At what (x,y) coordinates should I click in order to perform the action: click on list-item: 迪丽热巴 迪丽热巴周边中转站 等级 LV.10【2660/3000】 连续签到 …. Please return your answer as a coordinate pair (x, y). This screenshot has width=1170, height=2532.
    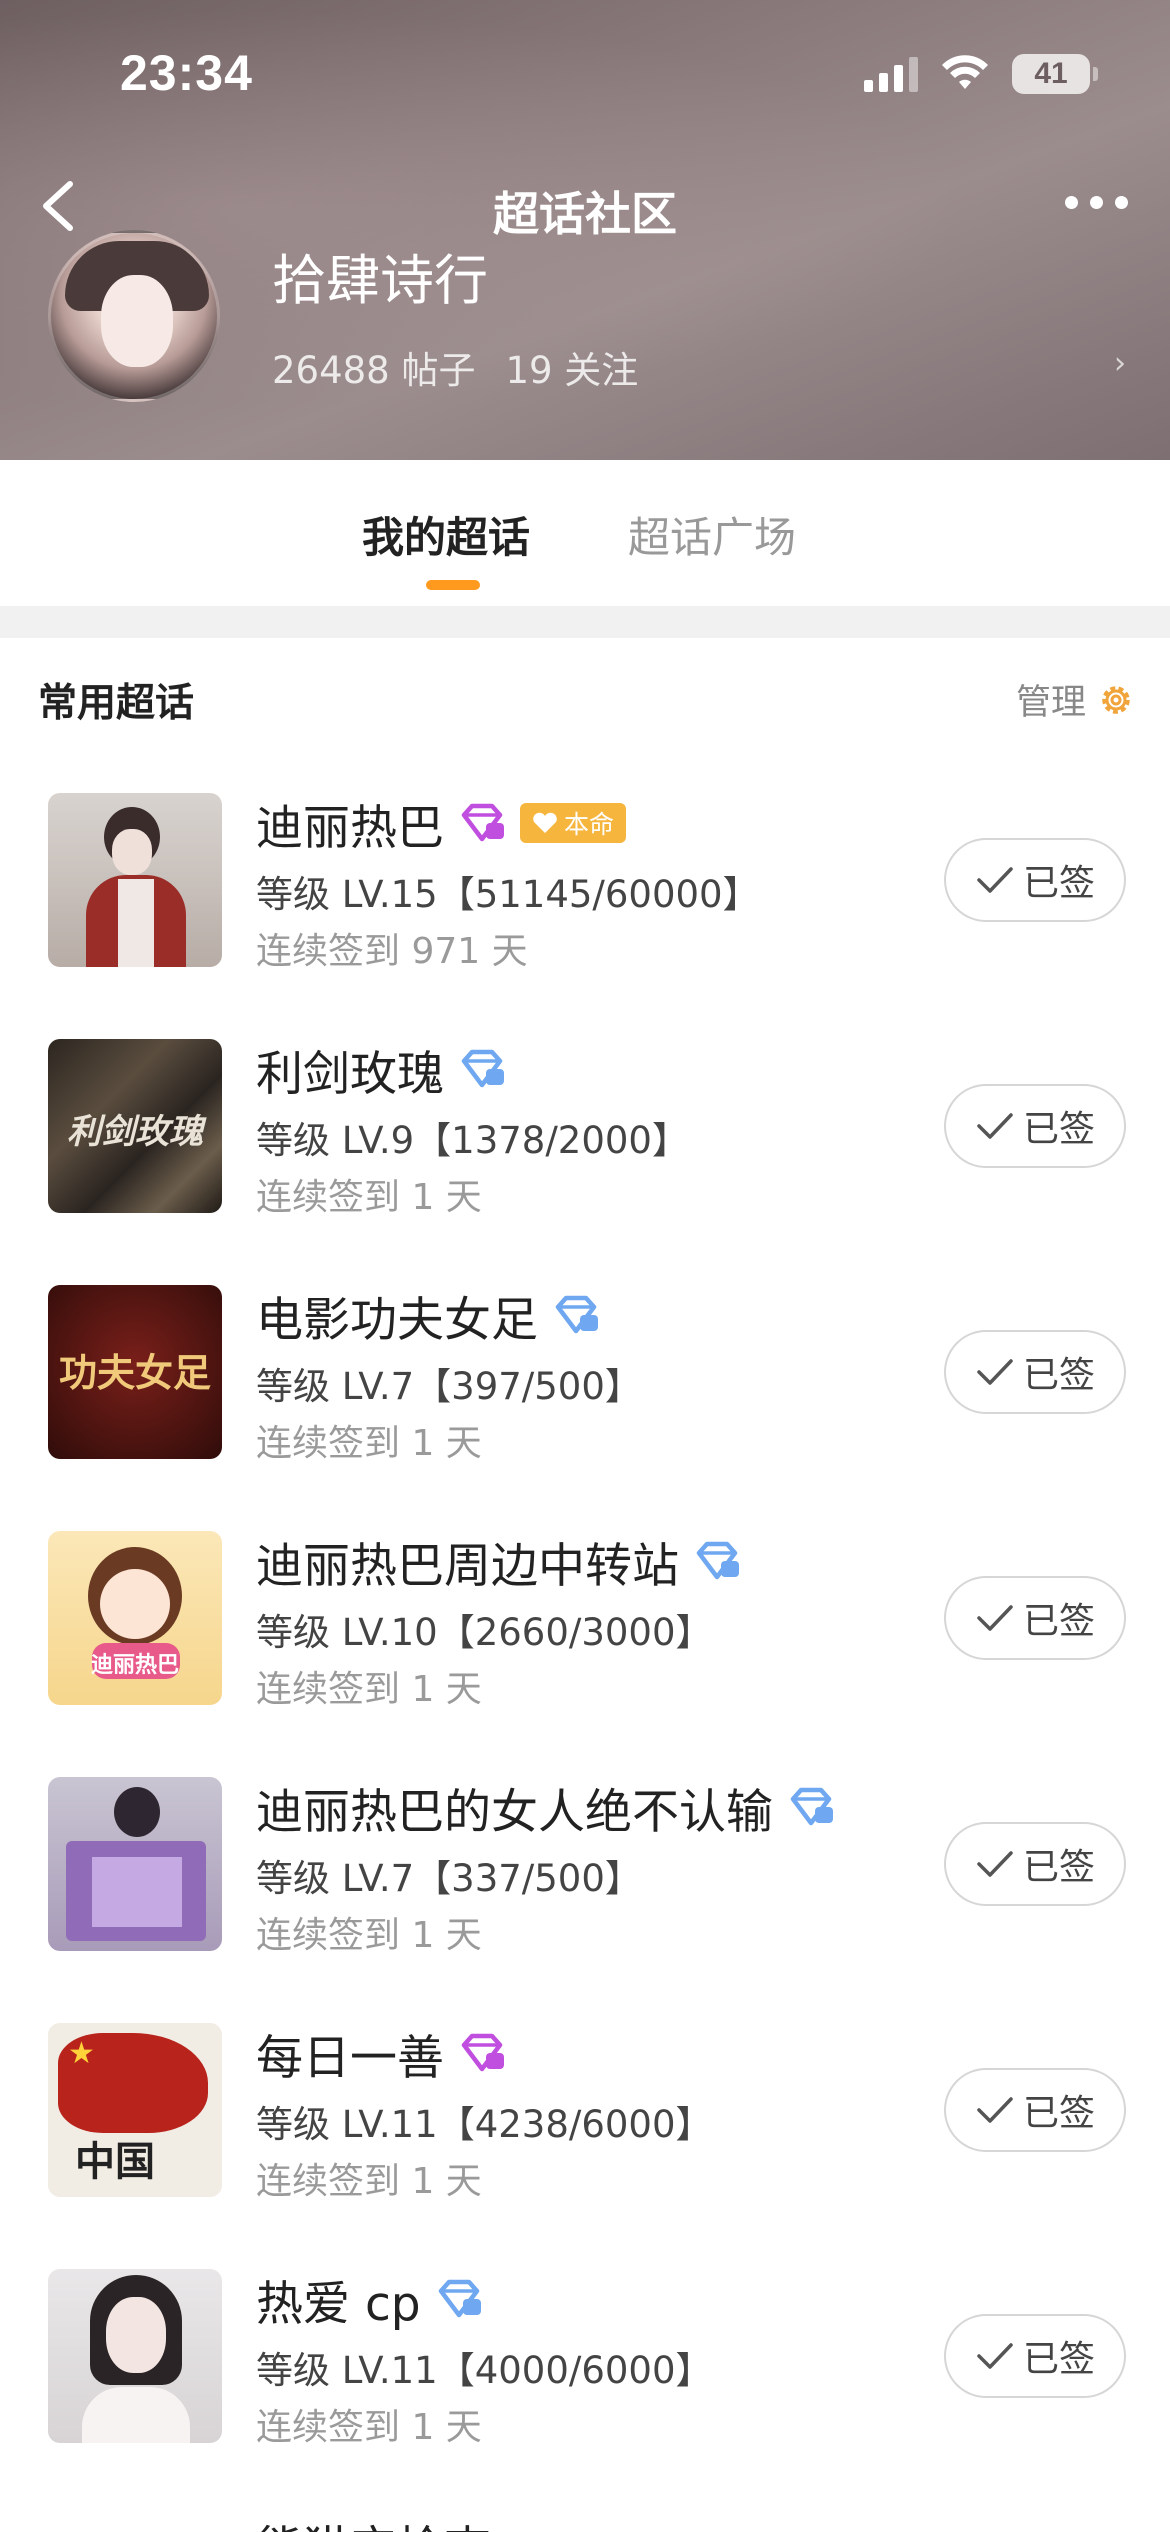
    Looking at the image, I should click on (585, 1628).